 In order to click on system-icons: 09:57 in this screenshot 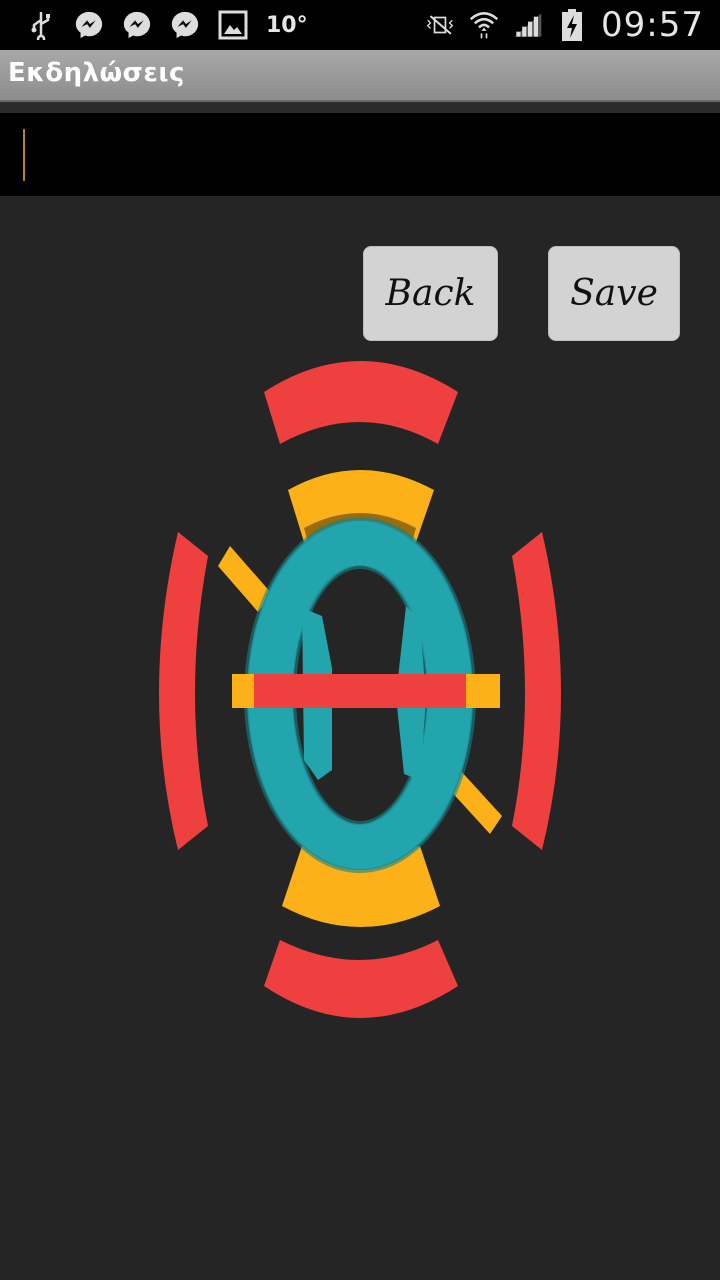, I will do `click(564, 25)`.